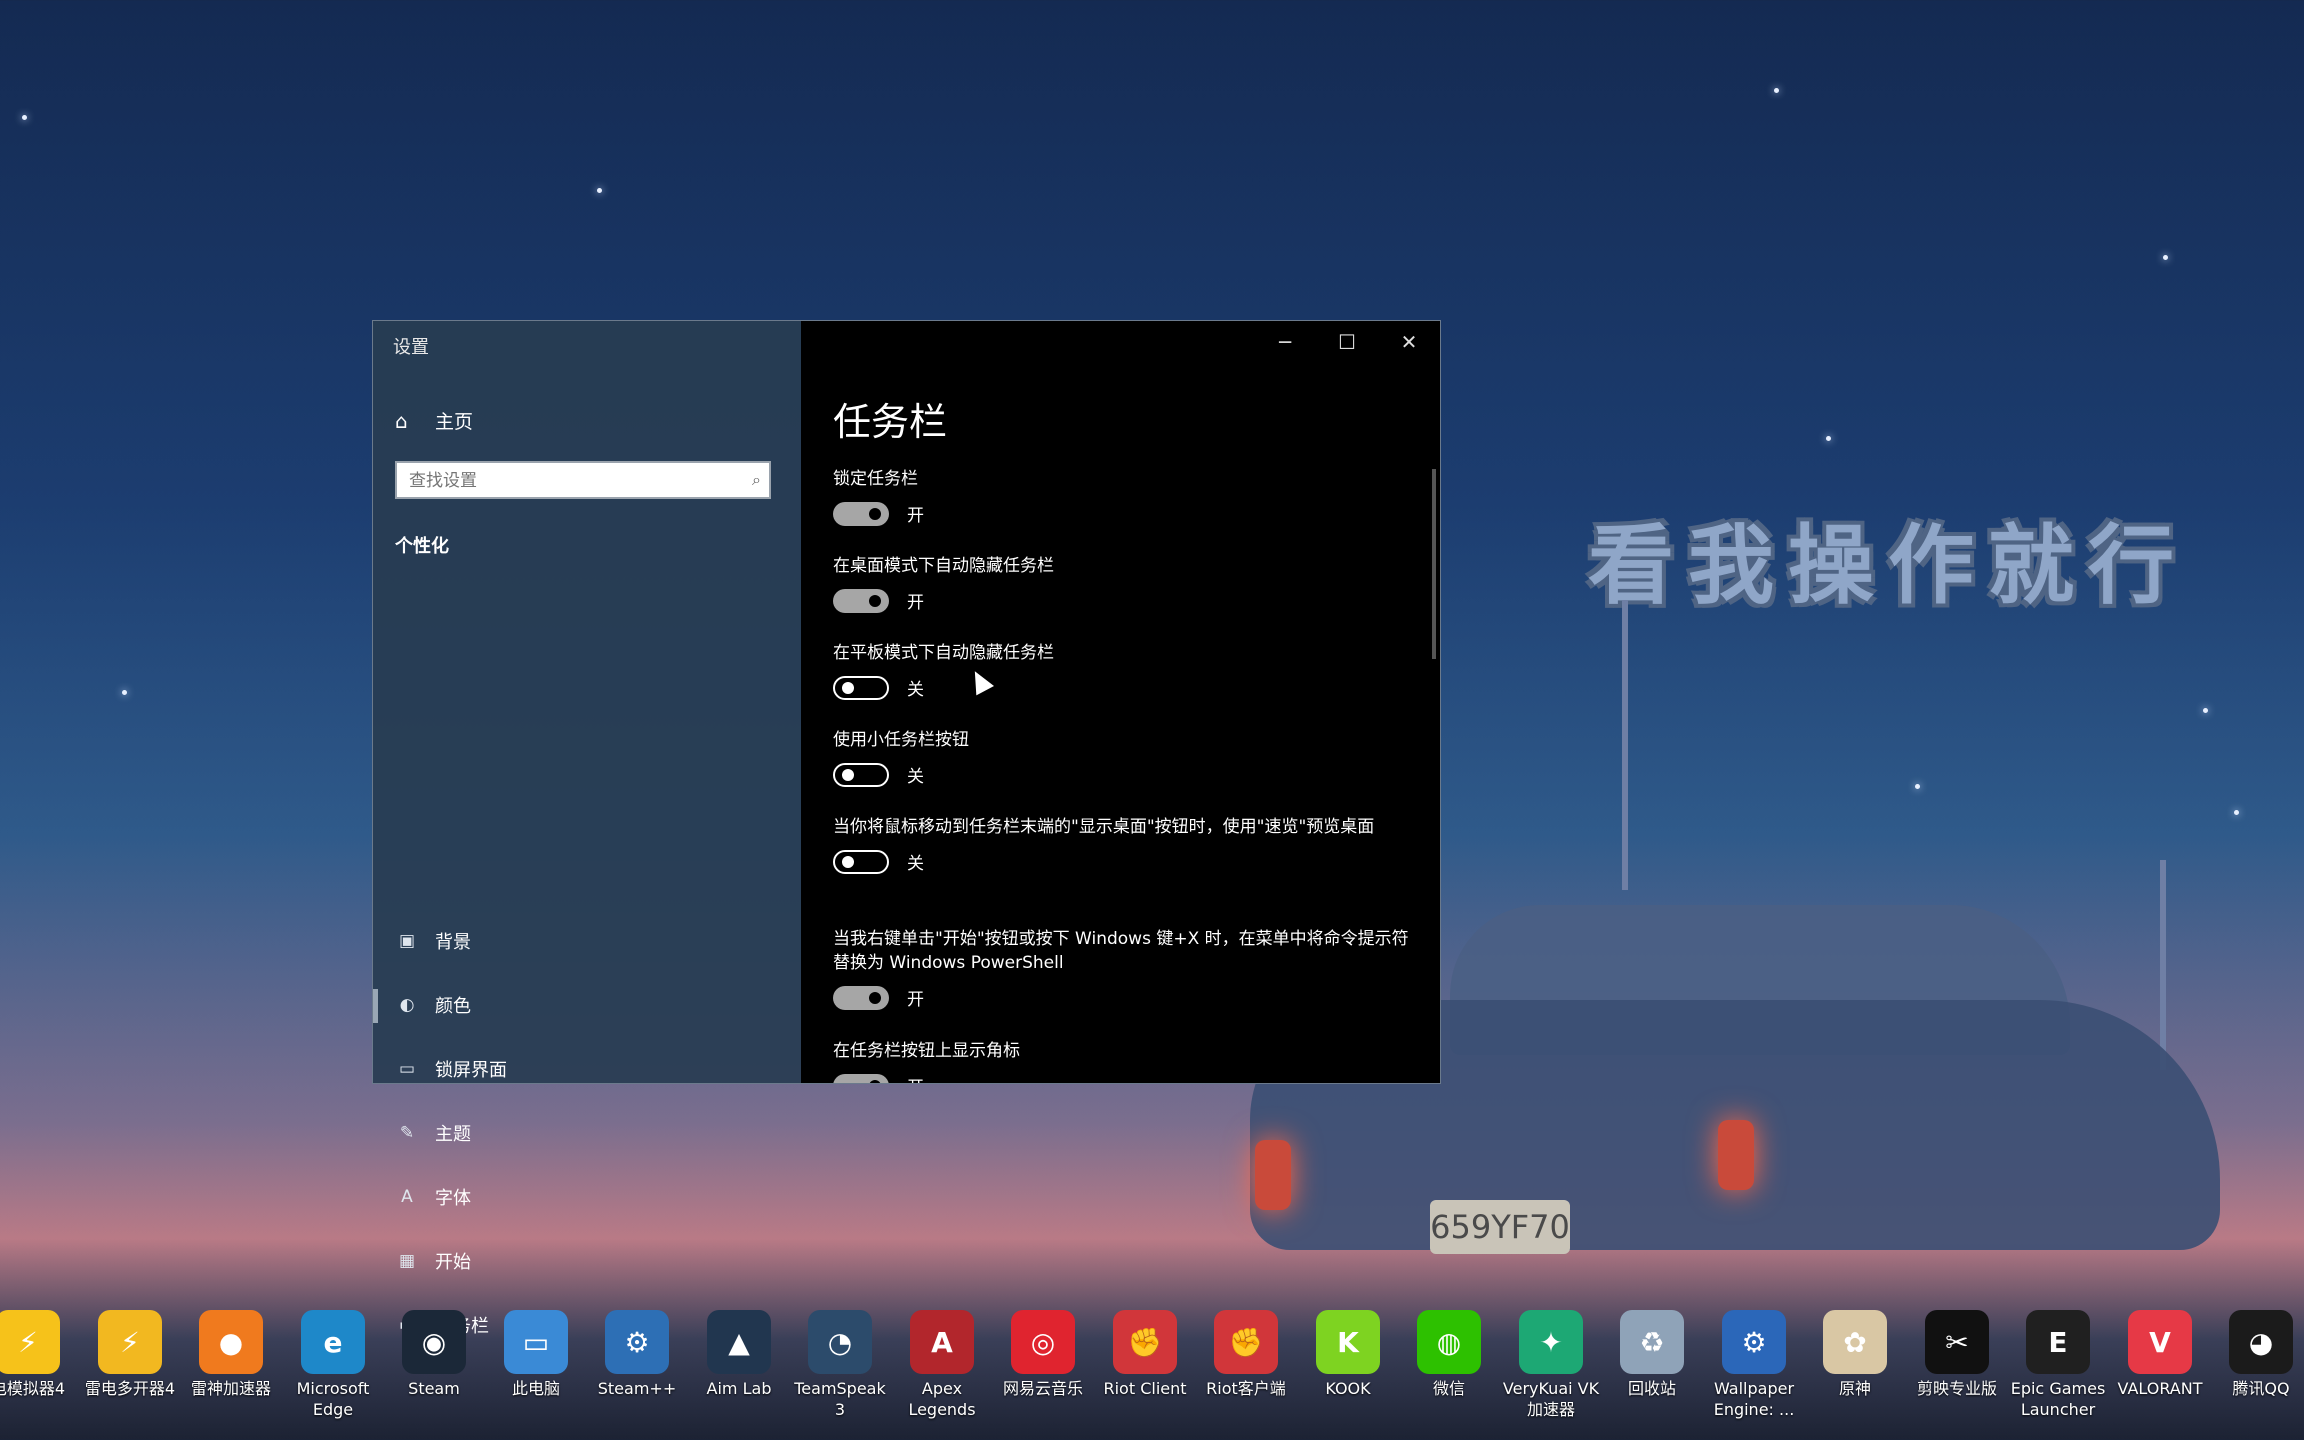  Describe the element at coordinates (2160, 1354) in the screenshot. I see `desktop-icon: V VALORANT` at that location.